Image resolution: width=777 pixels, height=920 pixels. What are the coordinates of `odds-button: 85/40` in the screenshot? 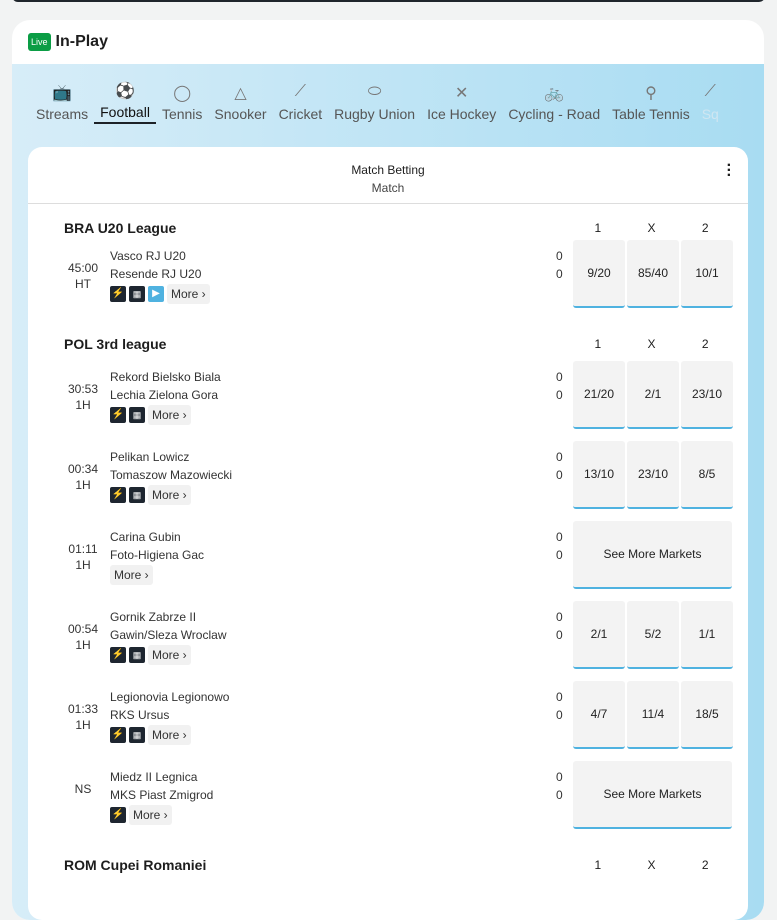 It's located at (653, 274).